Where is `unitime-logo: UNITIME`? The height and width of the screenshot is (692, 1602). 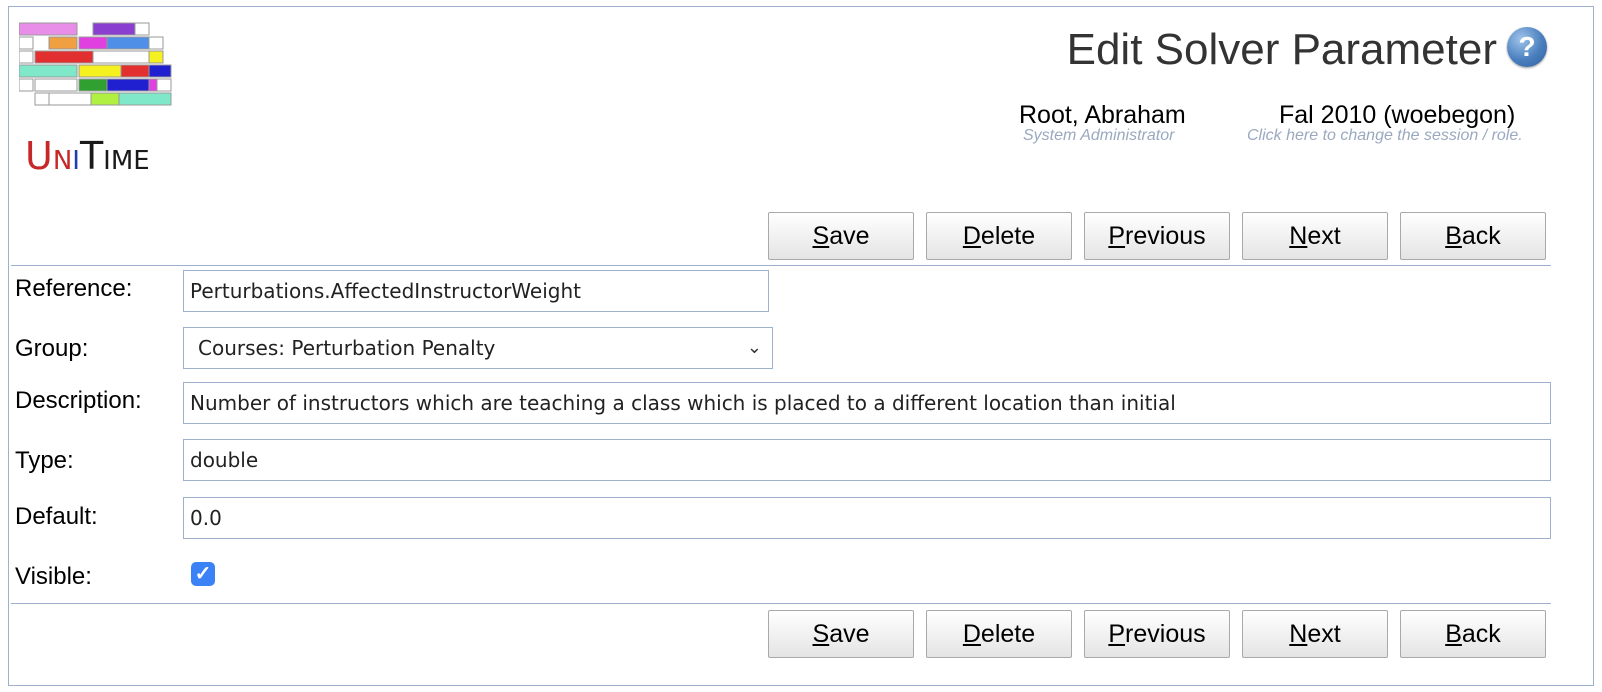
unitime-logo: UNITIME is located at coordinates (98, 101).